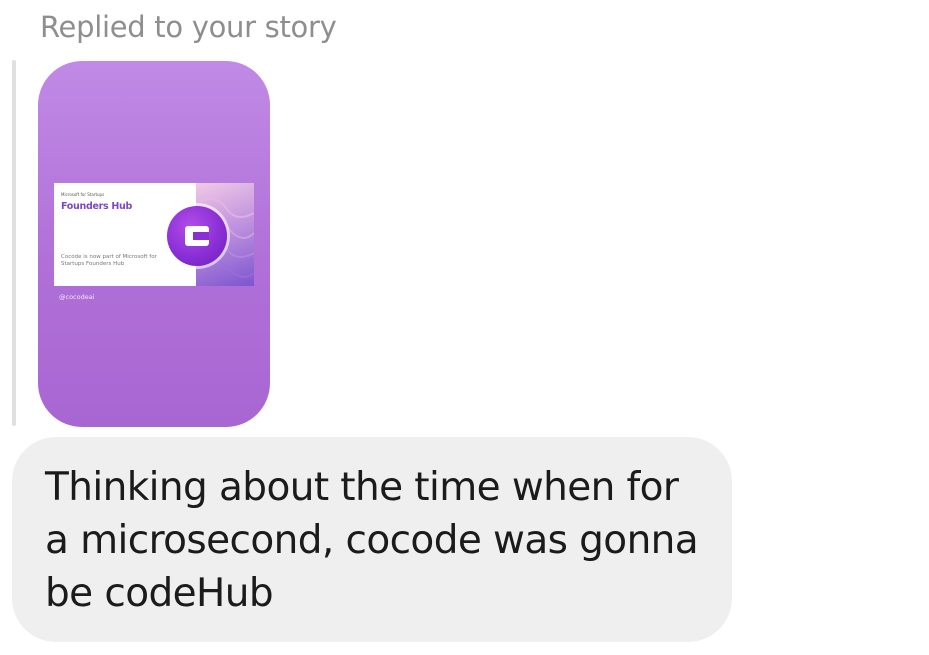  Describe the element at coordinates (83, 194) in the screenshot. I see `card-brand-text: Microsoft for Startups` at that location.